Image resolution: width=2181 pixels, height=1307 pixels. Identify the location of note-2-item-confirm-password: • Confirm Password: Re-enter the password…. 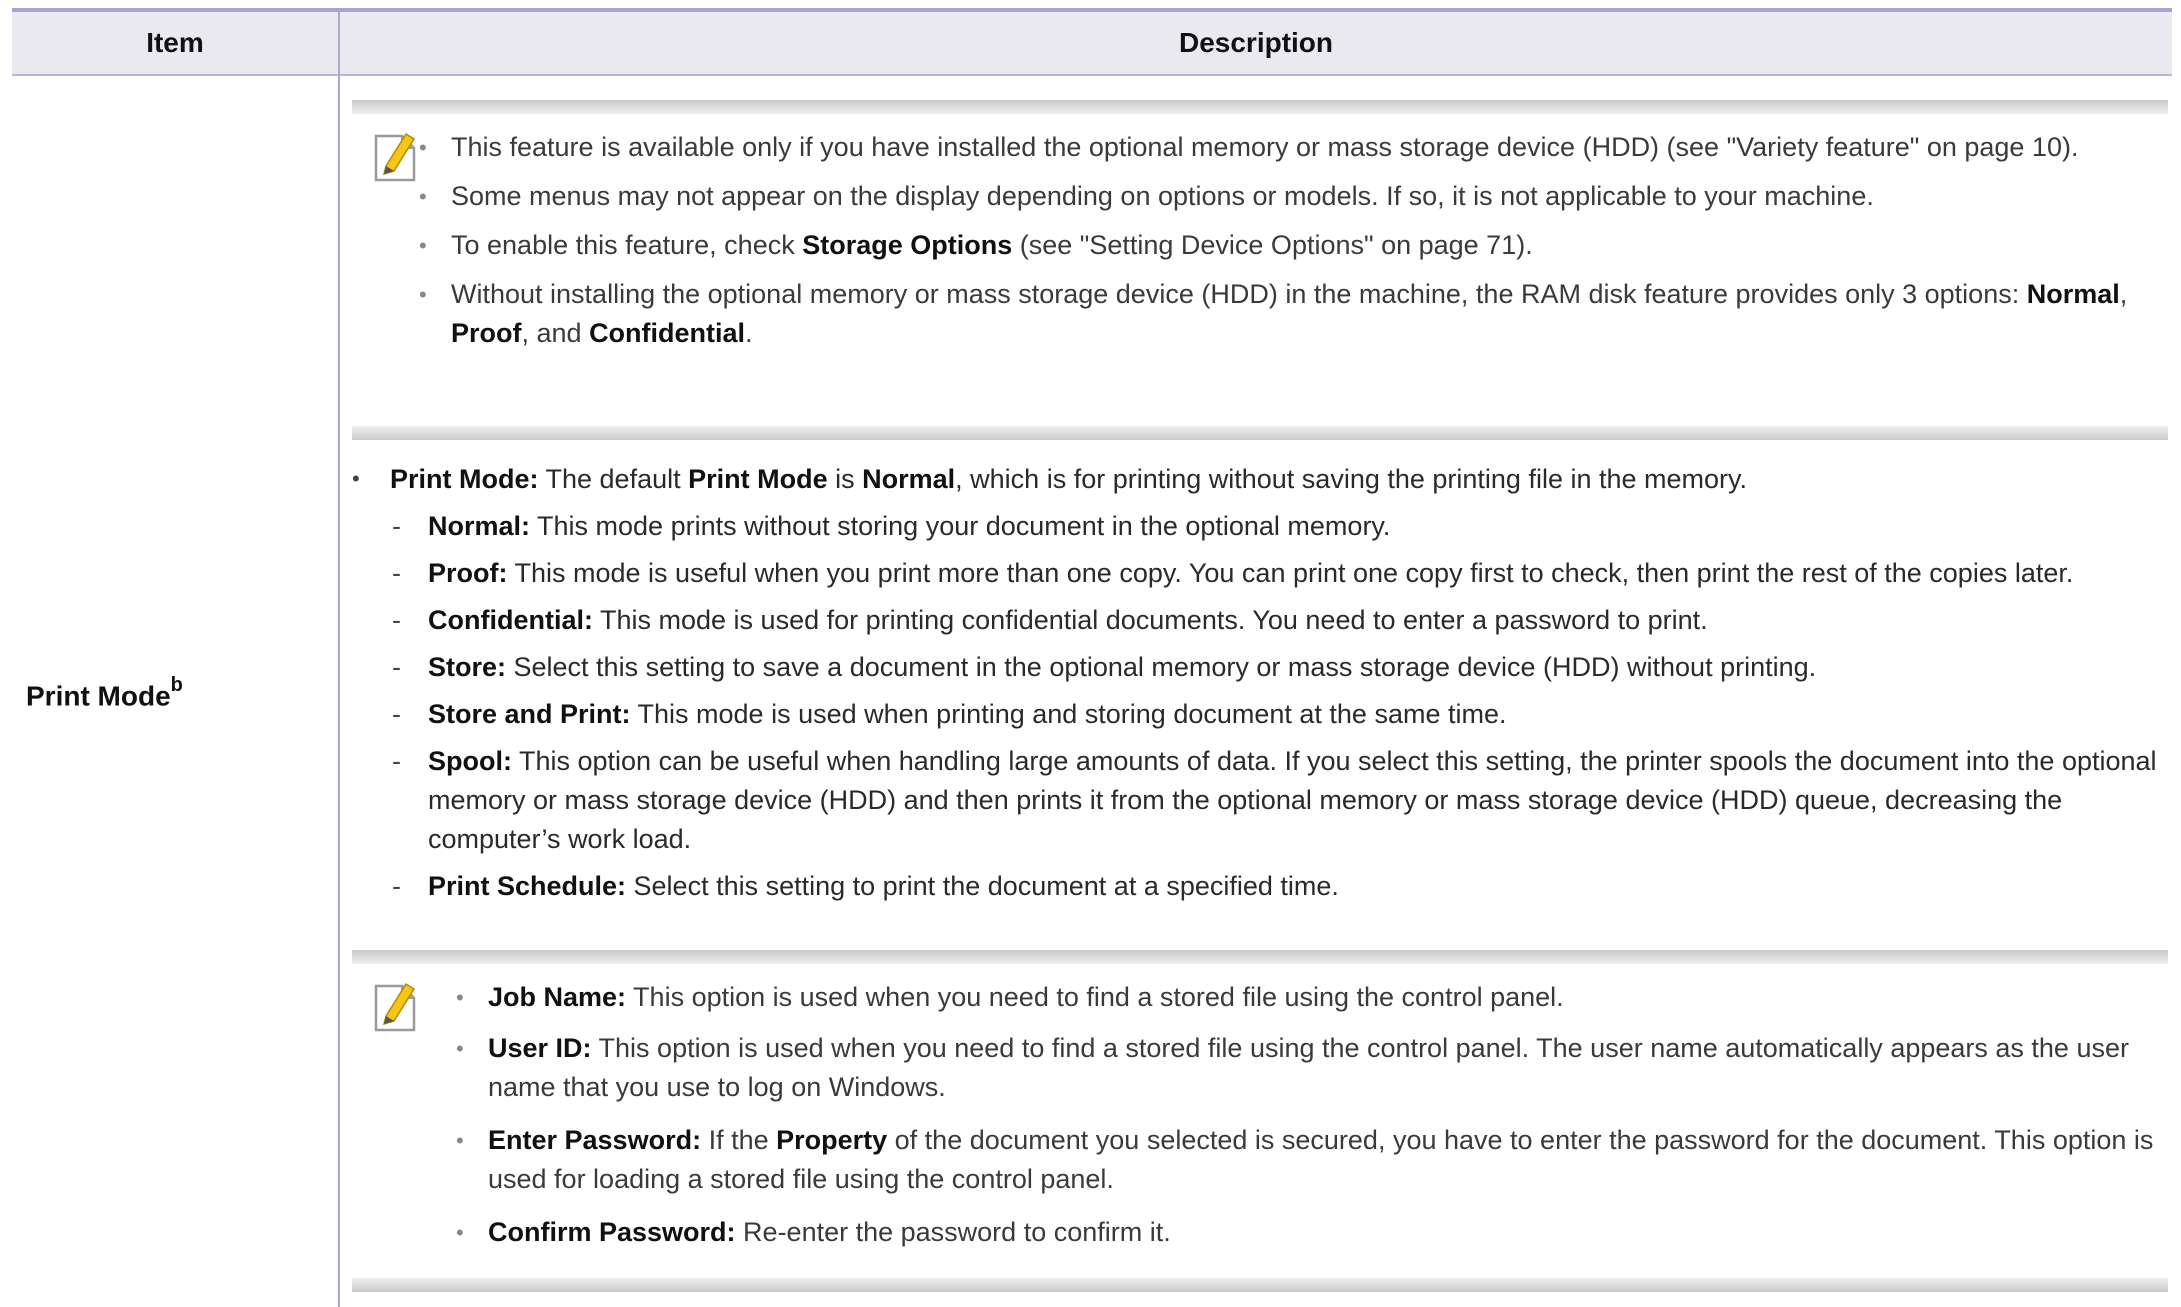
(1308, 1232).